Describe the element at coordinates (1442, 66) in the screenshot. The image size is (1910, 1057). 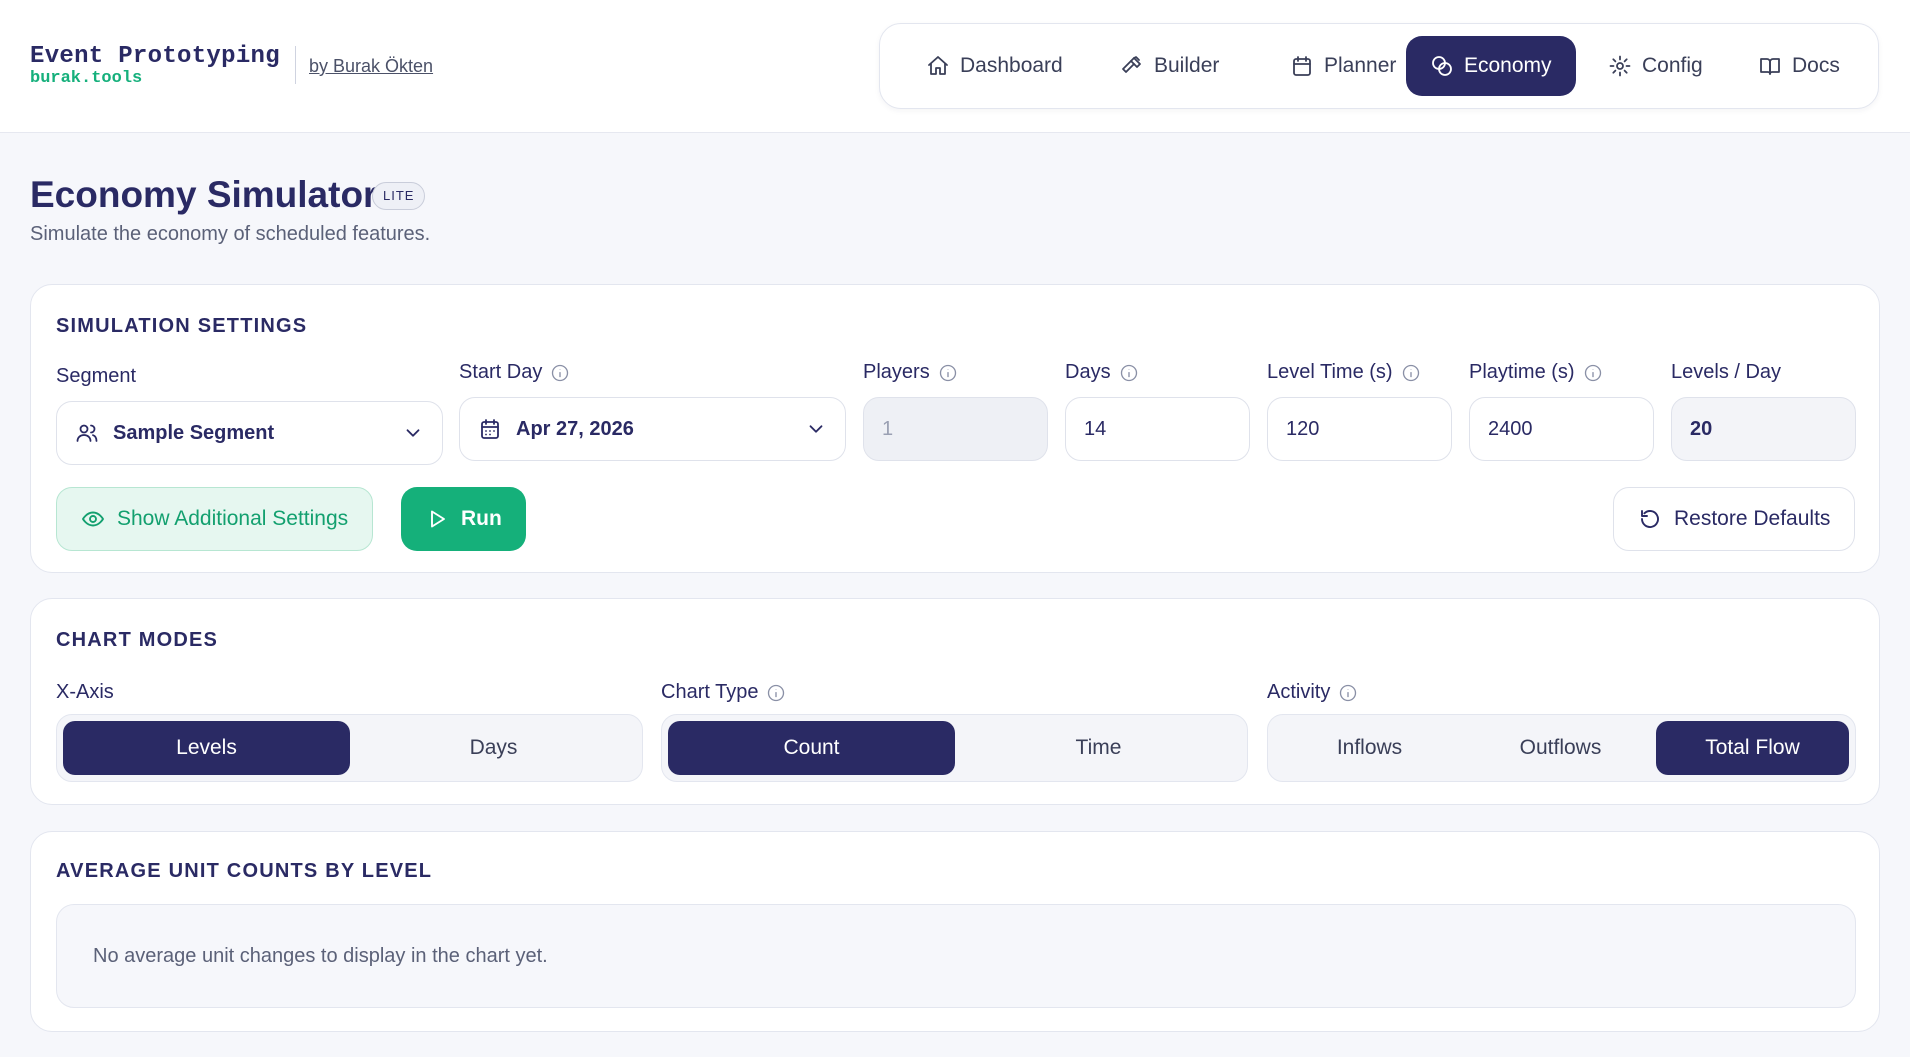
I see `coins-icon` at that location.